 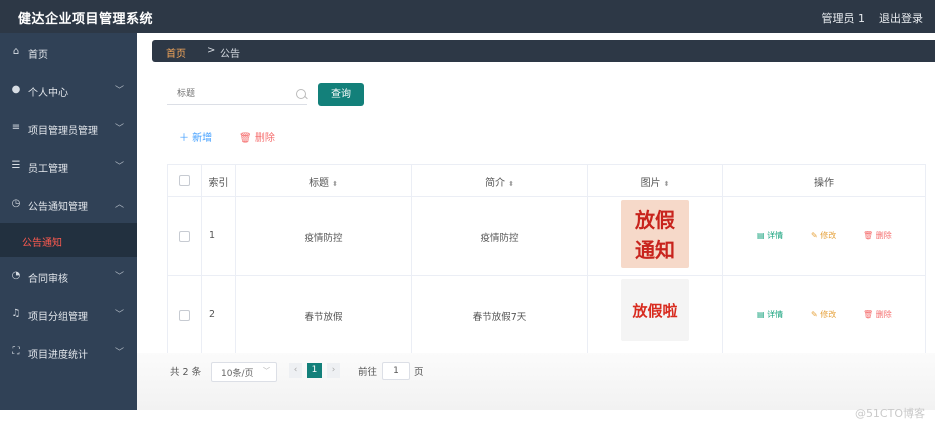 I want to click on sidebar-item-label: 首页, so click(x=38, y=55).